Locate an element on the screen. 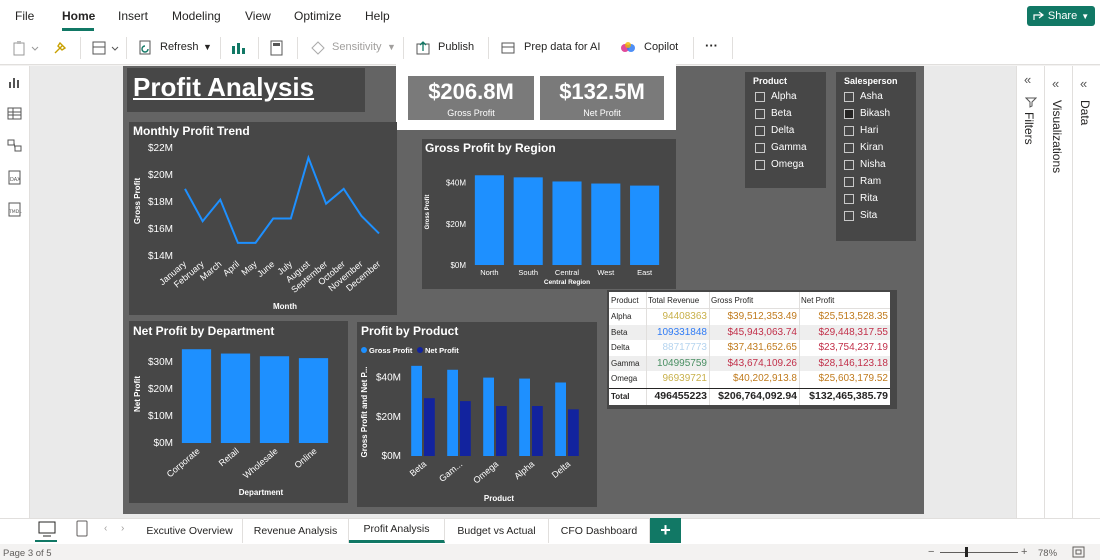  tab-excutive-overview: Excutive Overview is located at coordinates (190, 530).